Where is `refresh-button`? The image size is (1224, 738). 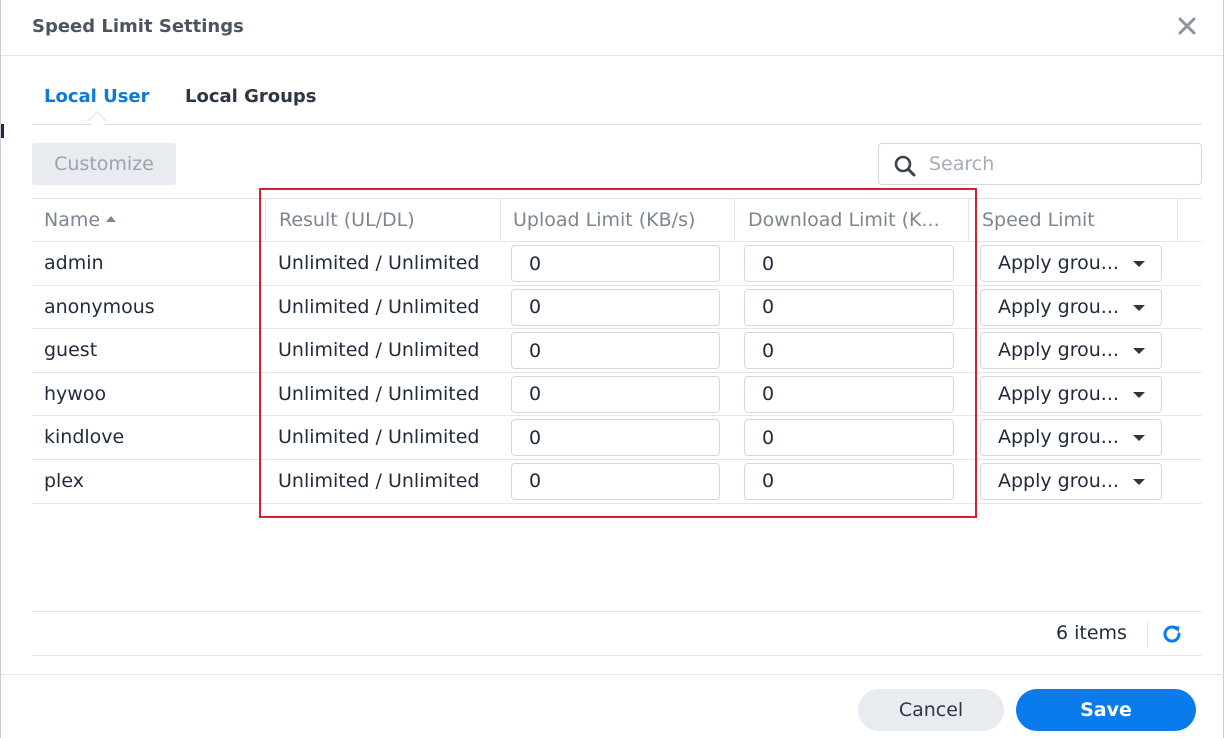
refresh-button is located at coordinates (1172, 634).